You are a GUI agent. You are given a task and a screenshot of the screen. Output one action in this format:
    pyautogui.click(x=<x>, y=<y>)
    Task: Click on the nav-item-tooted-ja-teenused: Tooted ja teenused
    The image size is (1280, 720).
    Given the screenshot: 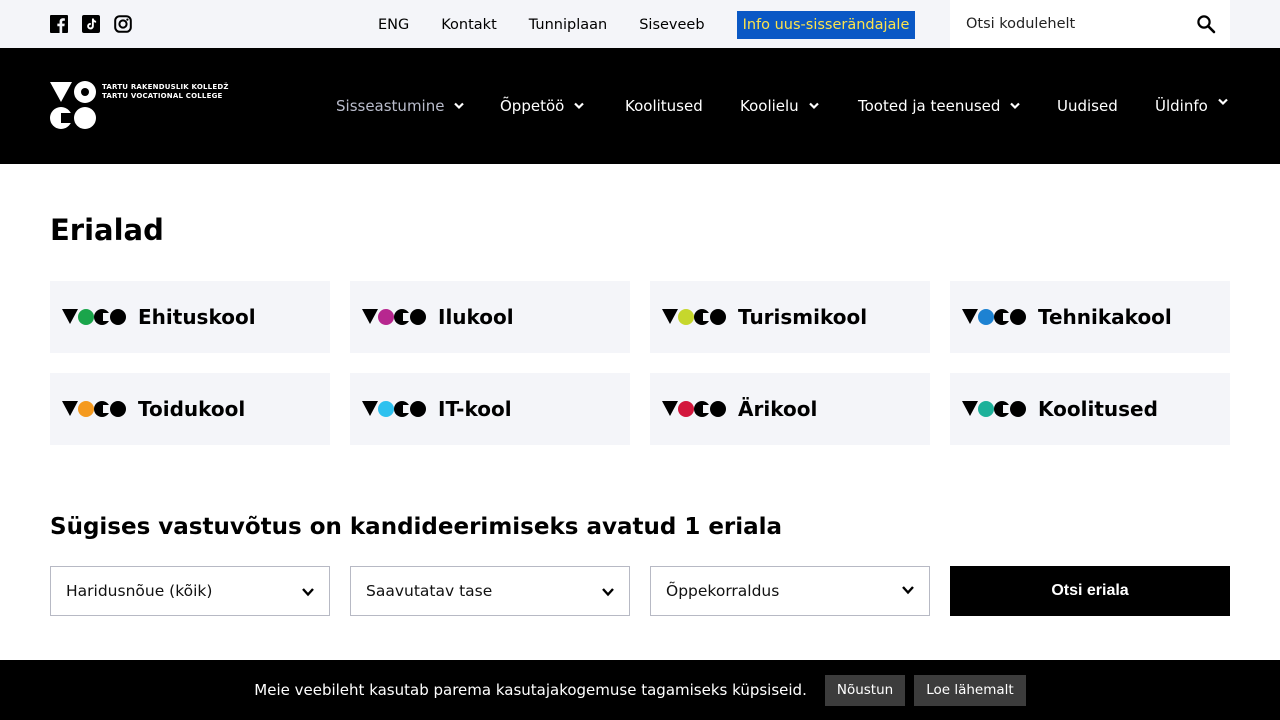 What is the action you would take?
    pyautogui.click(x=939, y=106)
    